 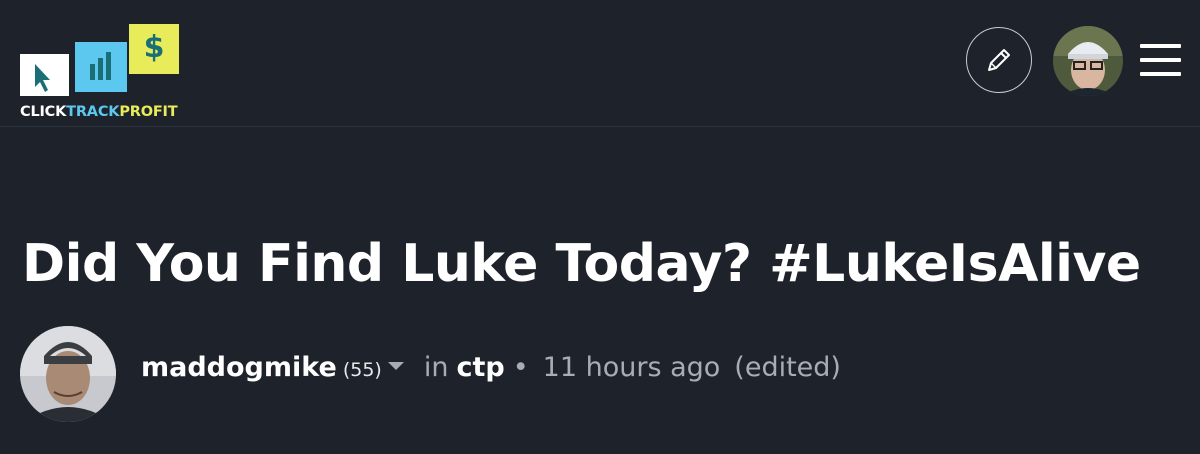 I want to click on create-post-button, so click(x=999, y=60).